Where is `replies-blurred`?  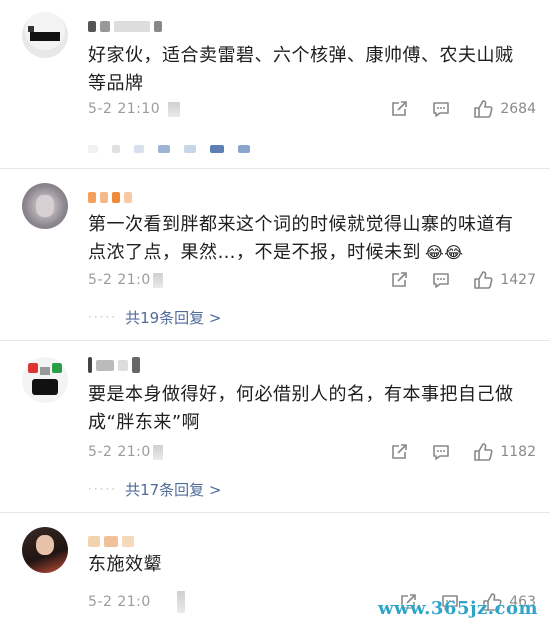
replies-blurred is located at coordinates (169, 149).